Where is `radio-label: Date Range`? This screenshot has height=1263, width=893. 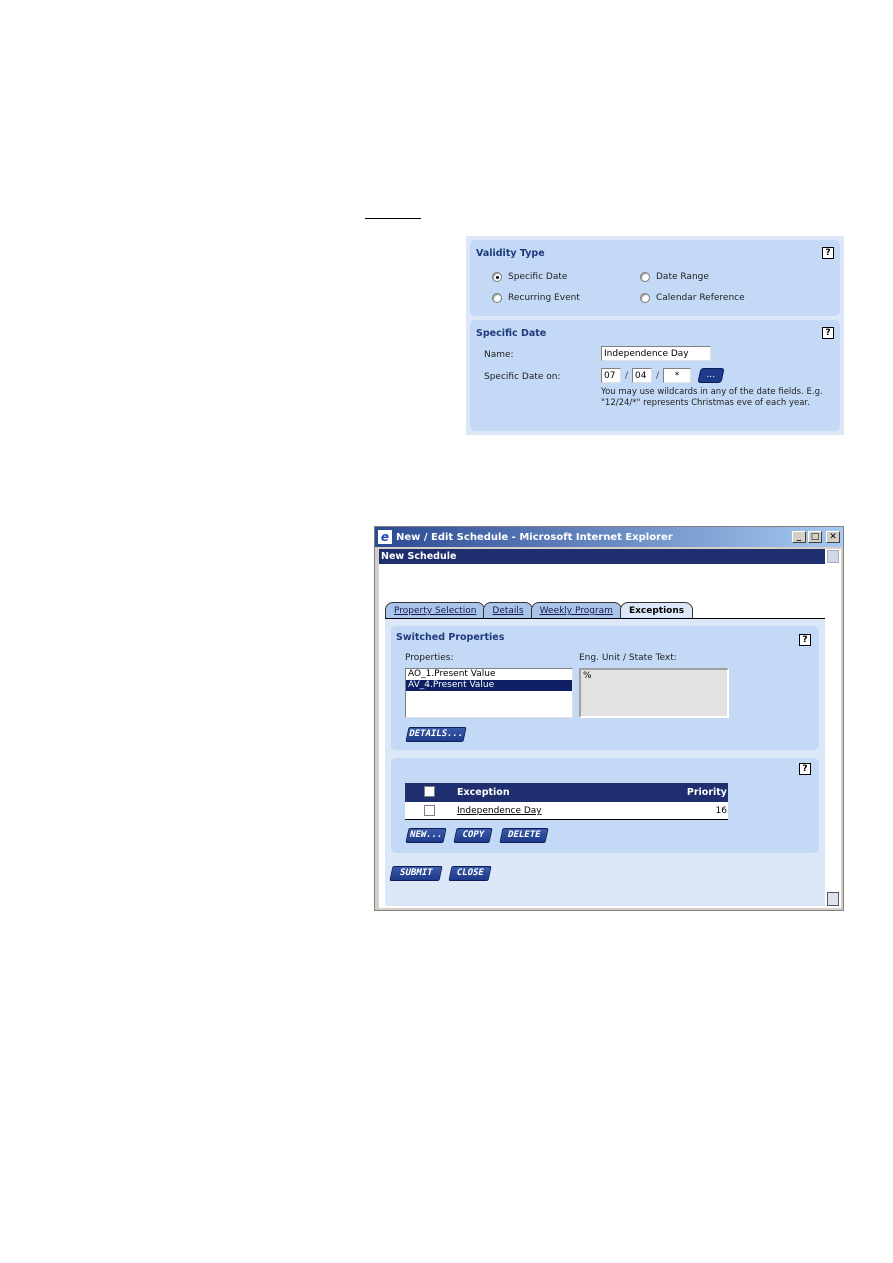 radio-label: Date Range is located at coordinates (682, 277).